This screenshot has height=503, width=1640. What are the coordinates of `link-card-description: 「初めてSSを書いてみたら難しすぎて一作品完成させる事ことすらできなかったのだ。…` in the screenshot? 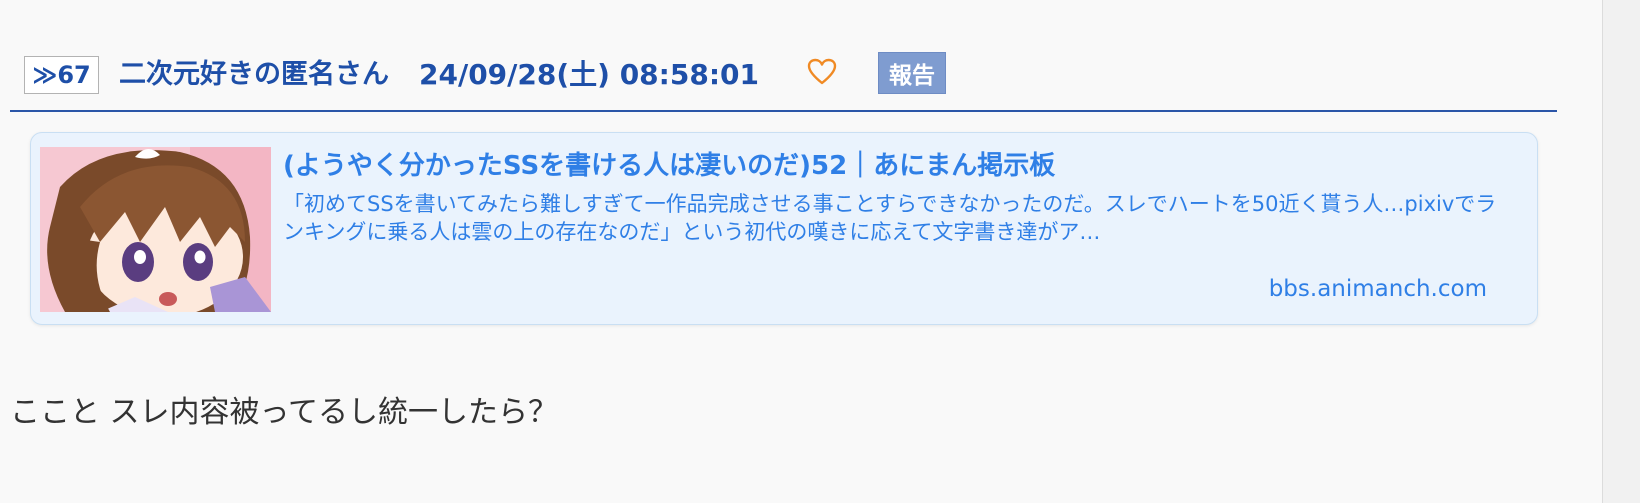 It's located at (890, 218).